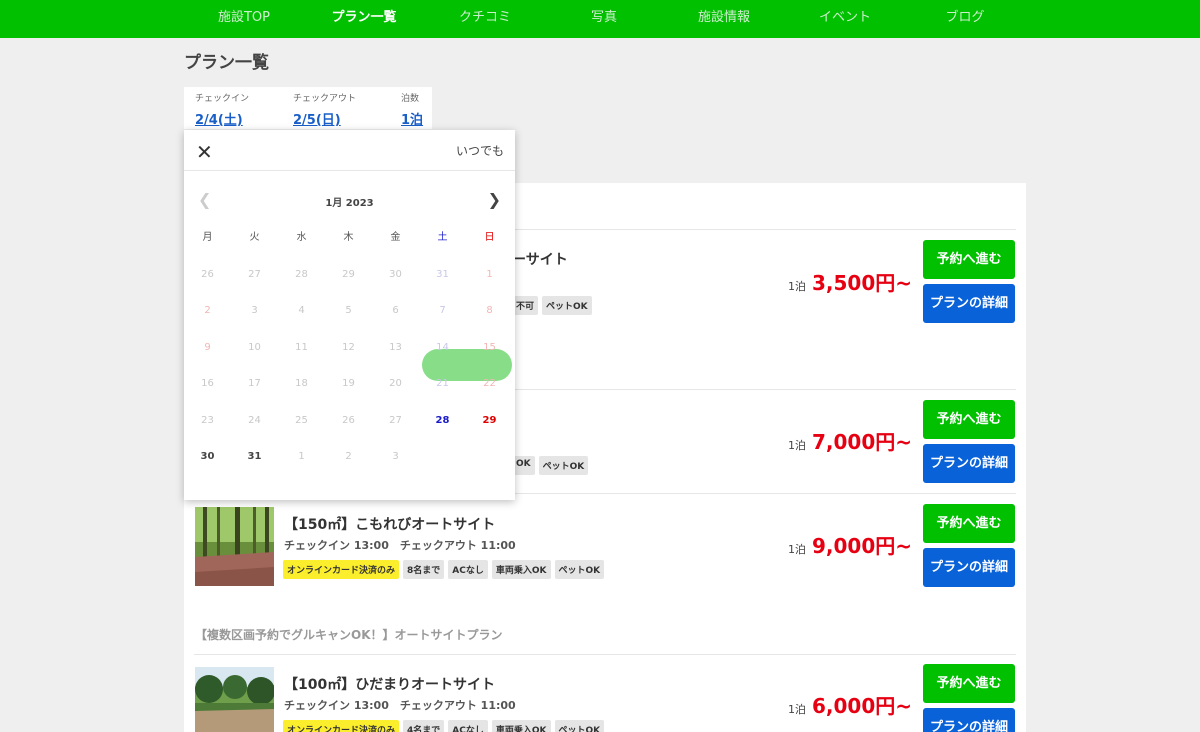 This screenshot has height=732, width=1200. I want to click on section-heading: 【複数区画予約でグルキャンOK！】オートサイトプラン, so click(349, 635).